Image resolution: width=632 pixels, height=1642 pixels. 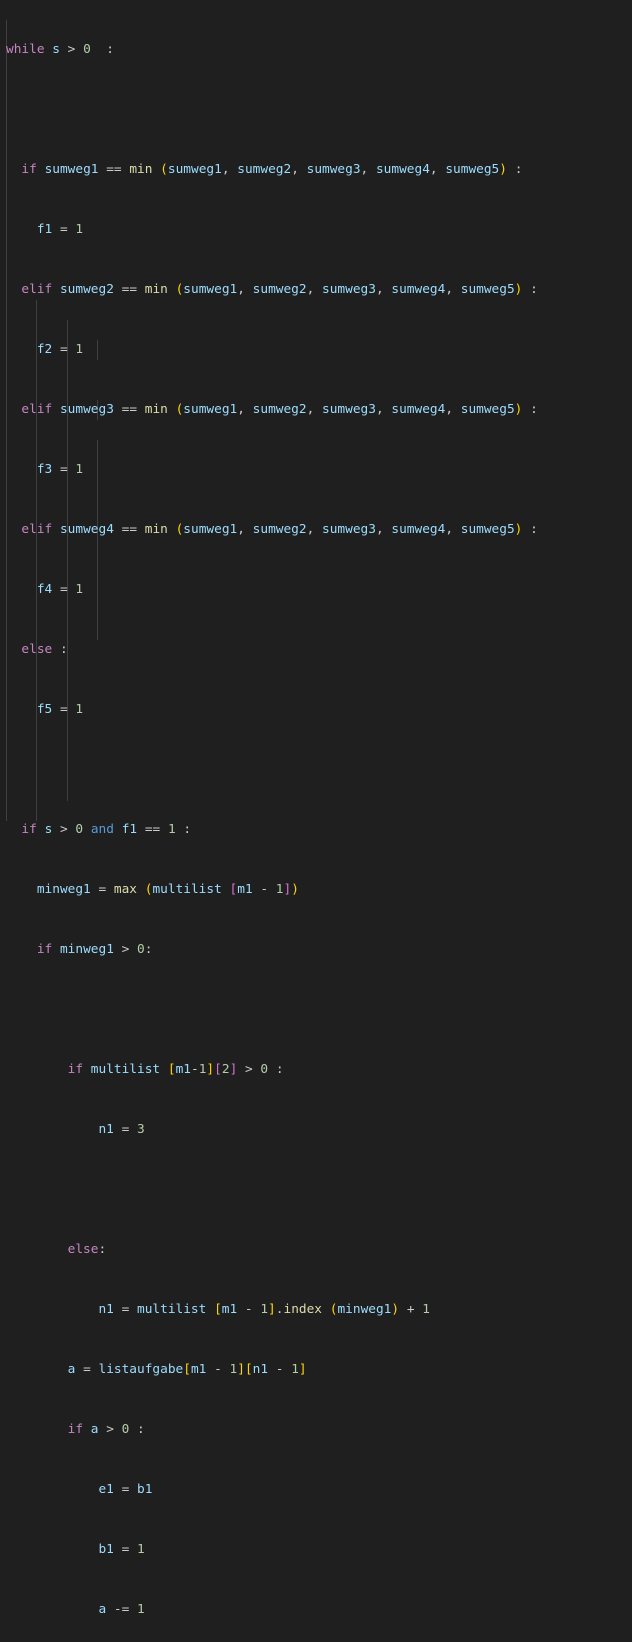 What do you see at coordinates (44, 649) in the screenshot?
I see `code-line: else :` at bounding box center [44, 649].